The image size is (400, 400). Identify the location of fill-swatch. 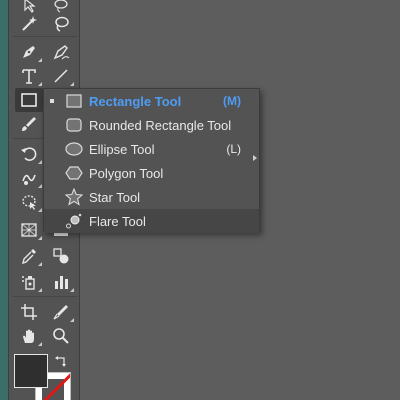
(31, 371).